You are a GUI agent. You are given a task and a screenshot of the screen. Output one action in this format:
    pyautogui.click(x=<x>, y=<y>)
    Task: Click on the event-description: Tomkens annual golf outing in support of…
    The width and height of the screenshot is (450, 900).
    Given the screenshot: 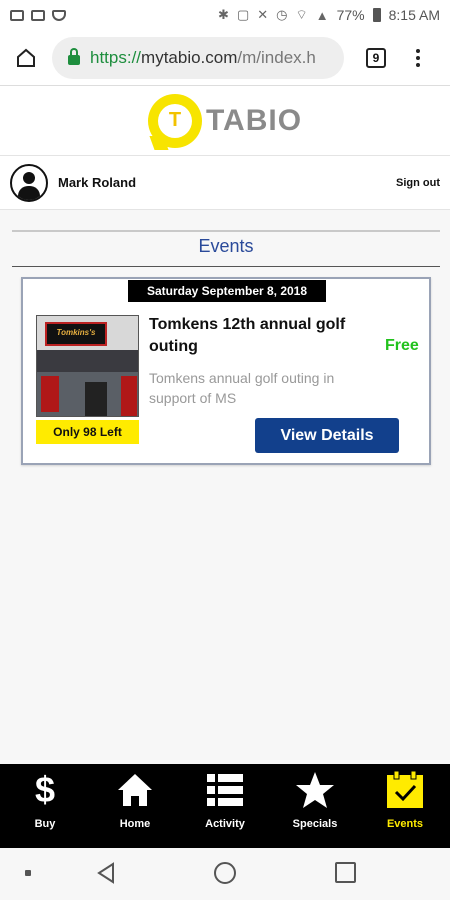 What is the action you would take?
    pyautogui.click(x=242, y=388)
    